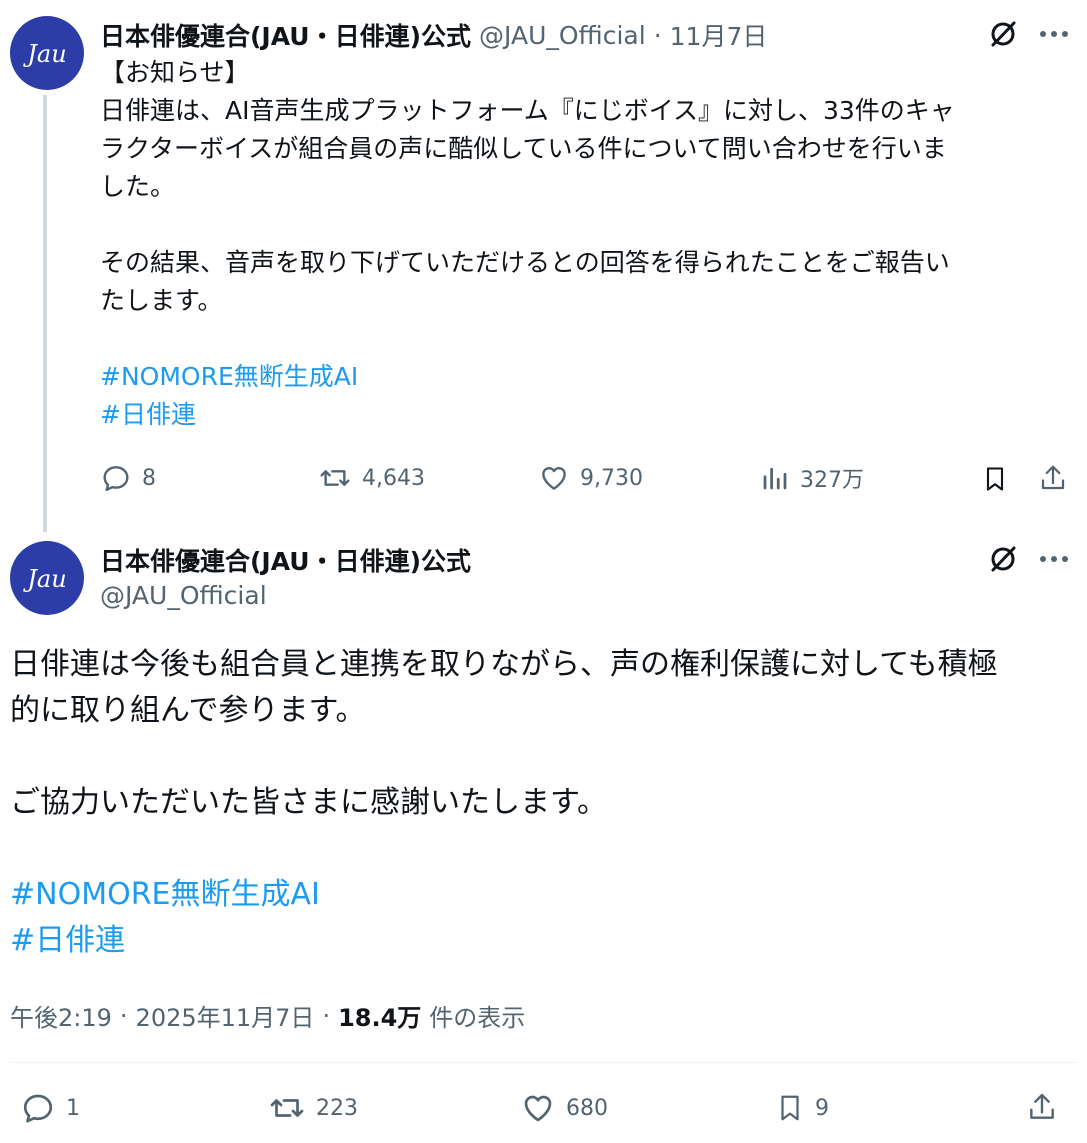  What do you see at coordinates (564, 1108) in the screenshot?
I see `like-button: 680` at bounding box center [564, 1108].